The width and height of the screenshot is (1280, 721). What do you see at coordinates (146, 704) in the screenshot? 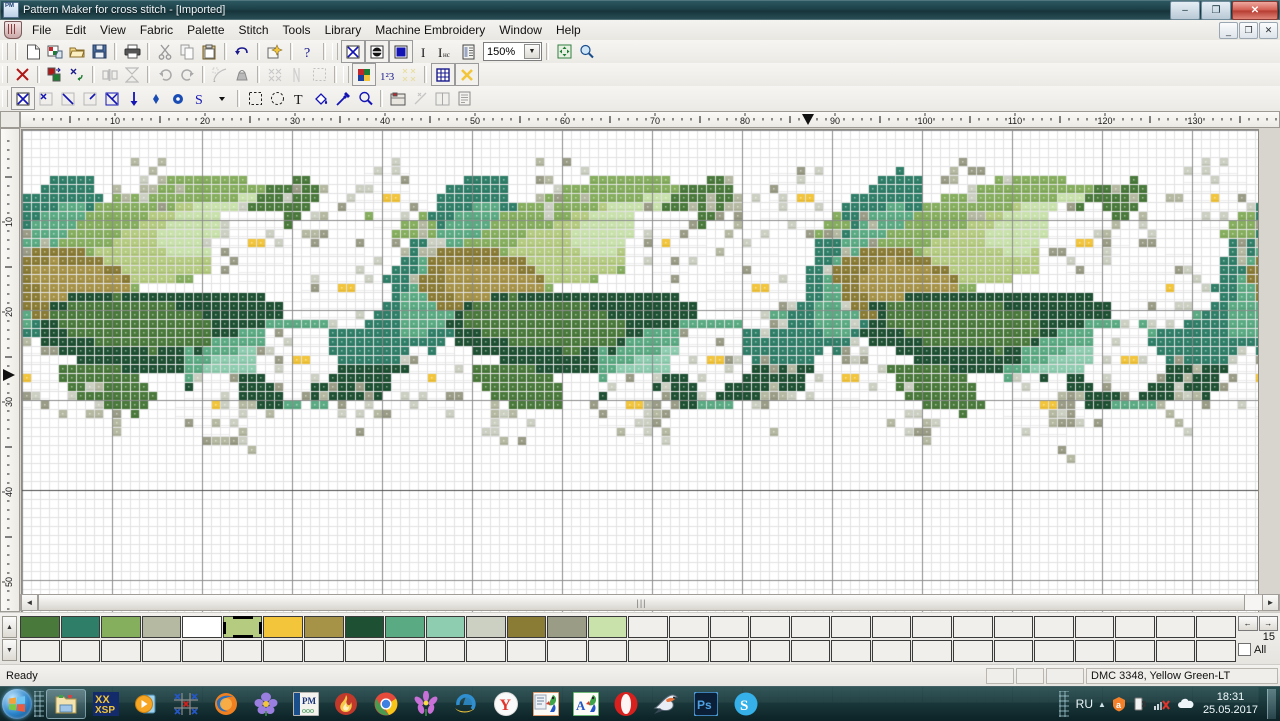
I see `media-player-icon` at bounding box center [146, 704].